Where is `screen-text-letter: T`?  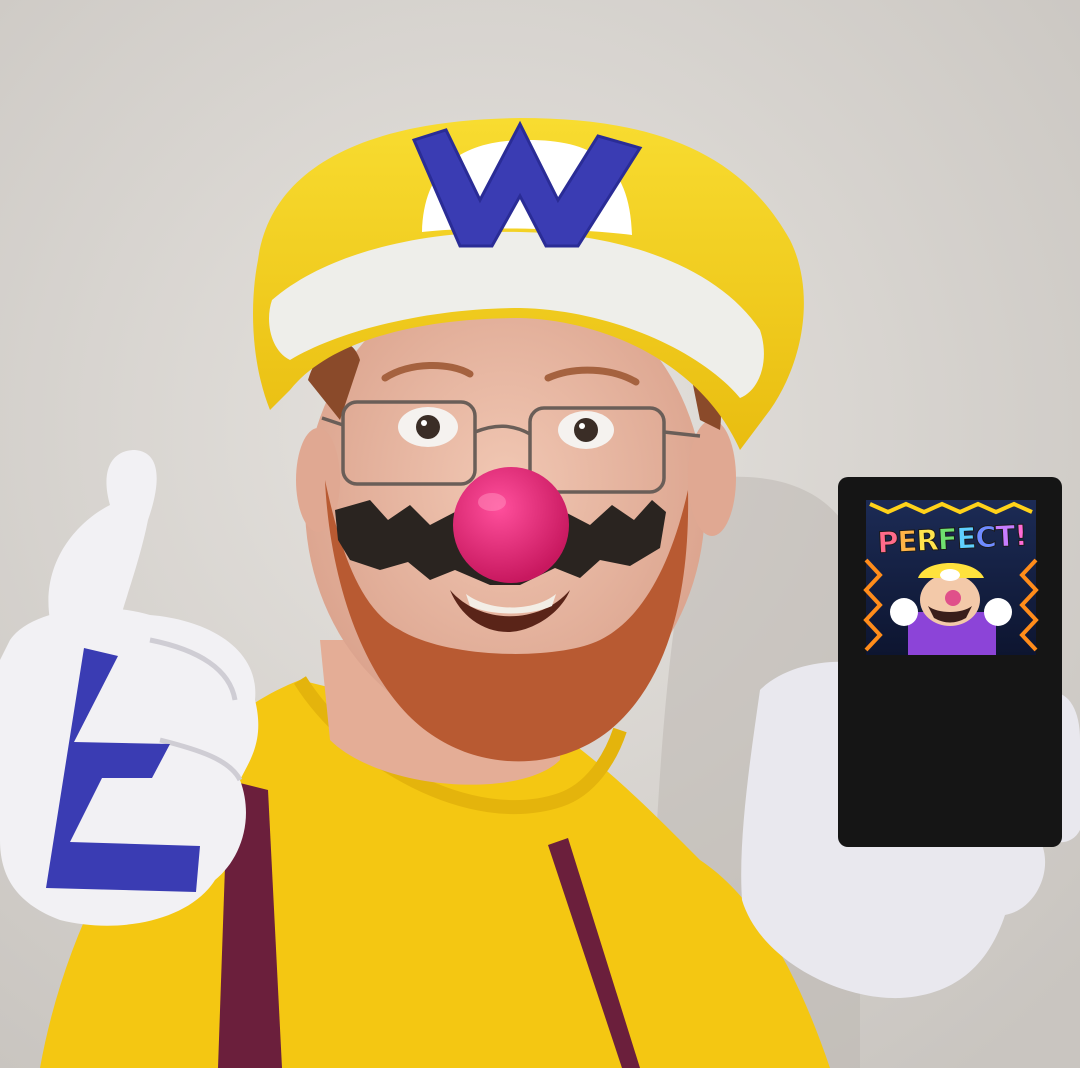 screen-text-letter: T is located at coordinates (1005, 536).